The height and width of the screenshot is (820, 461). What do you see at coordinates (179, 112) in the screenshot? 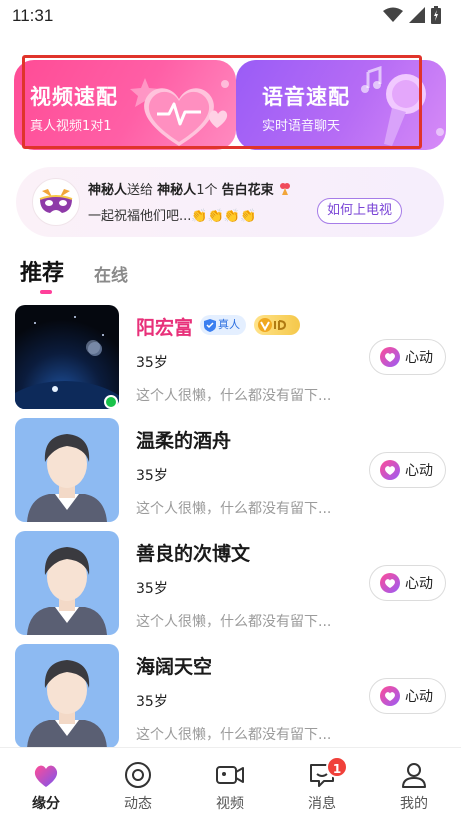
I see `heart-pulse-icon` at bounding box center [179, 112].